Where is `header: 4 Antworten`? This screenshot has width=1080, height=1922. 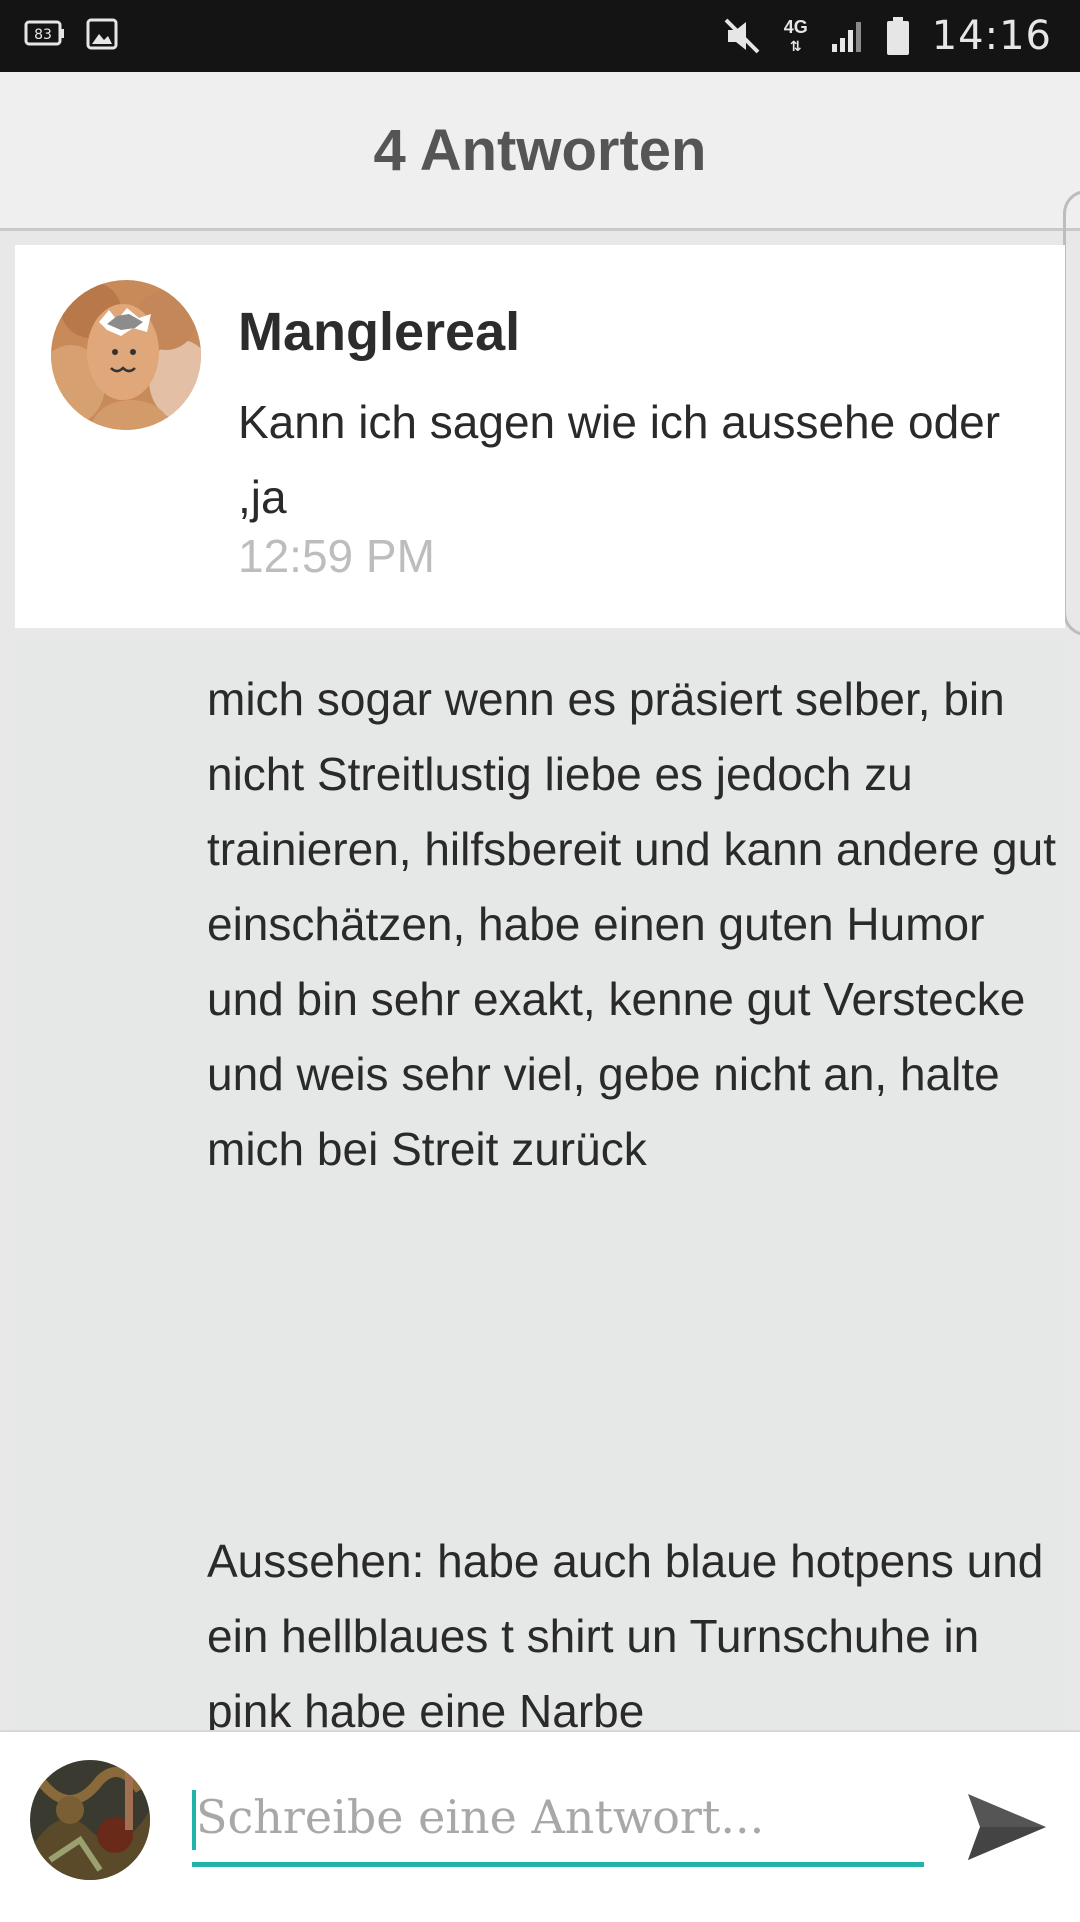 header: 4 Antworten is located at coordinates (540, 151).